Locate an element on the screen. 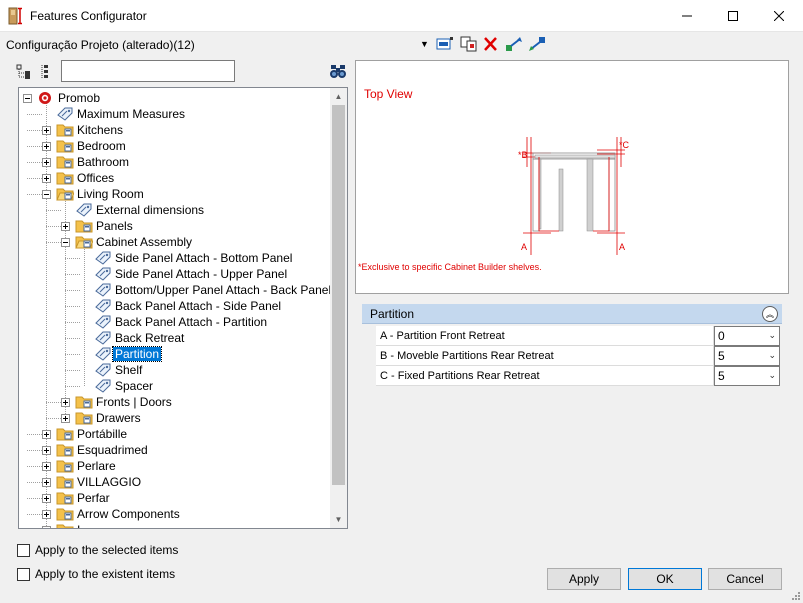  tree-item: Cabinet Assembly is located at coordinates (144, 242).